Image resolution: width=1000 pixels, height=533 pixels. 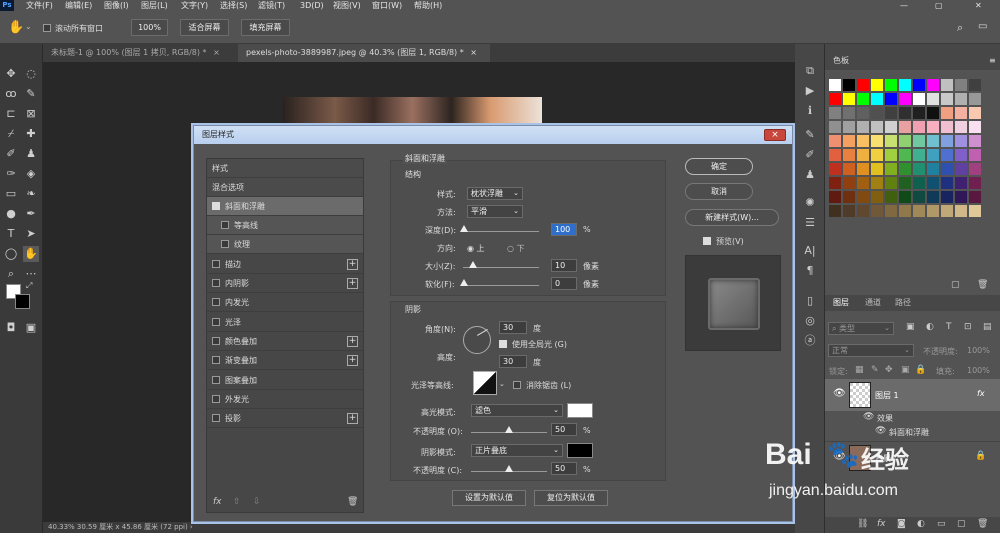 I want to click on pen-tool-icon: ✒, so click(x=31, y=214).